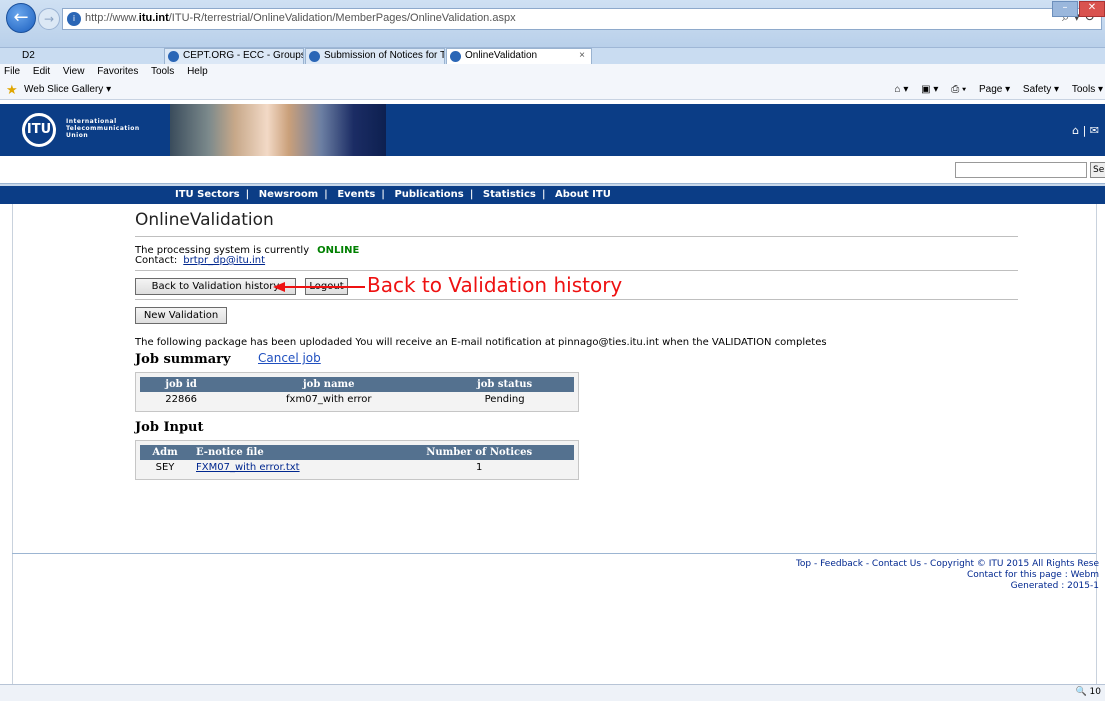 This screenshot has height=701, width=1105. Describe the element at coordinates (41, 71) in the screenshot. I see `menu-edit: Edit` at that location.